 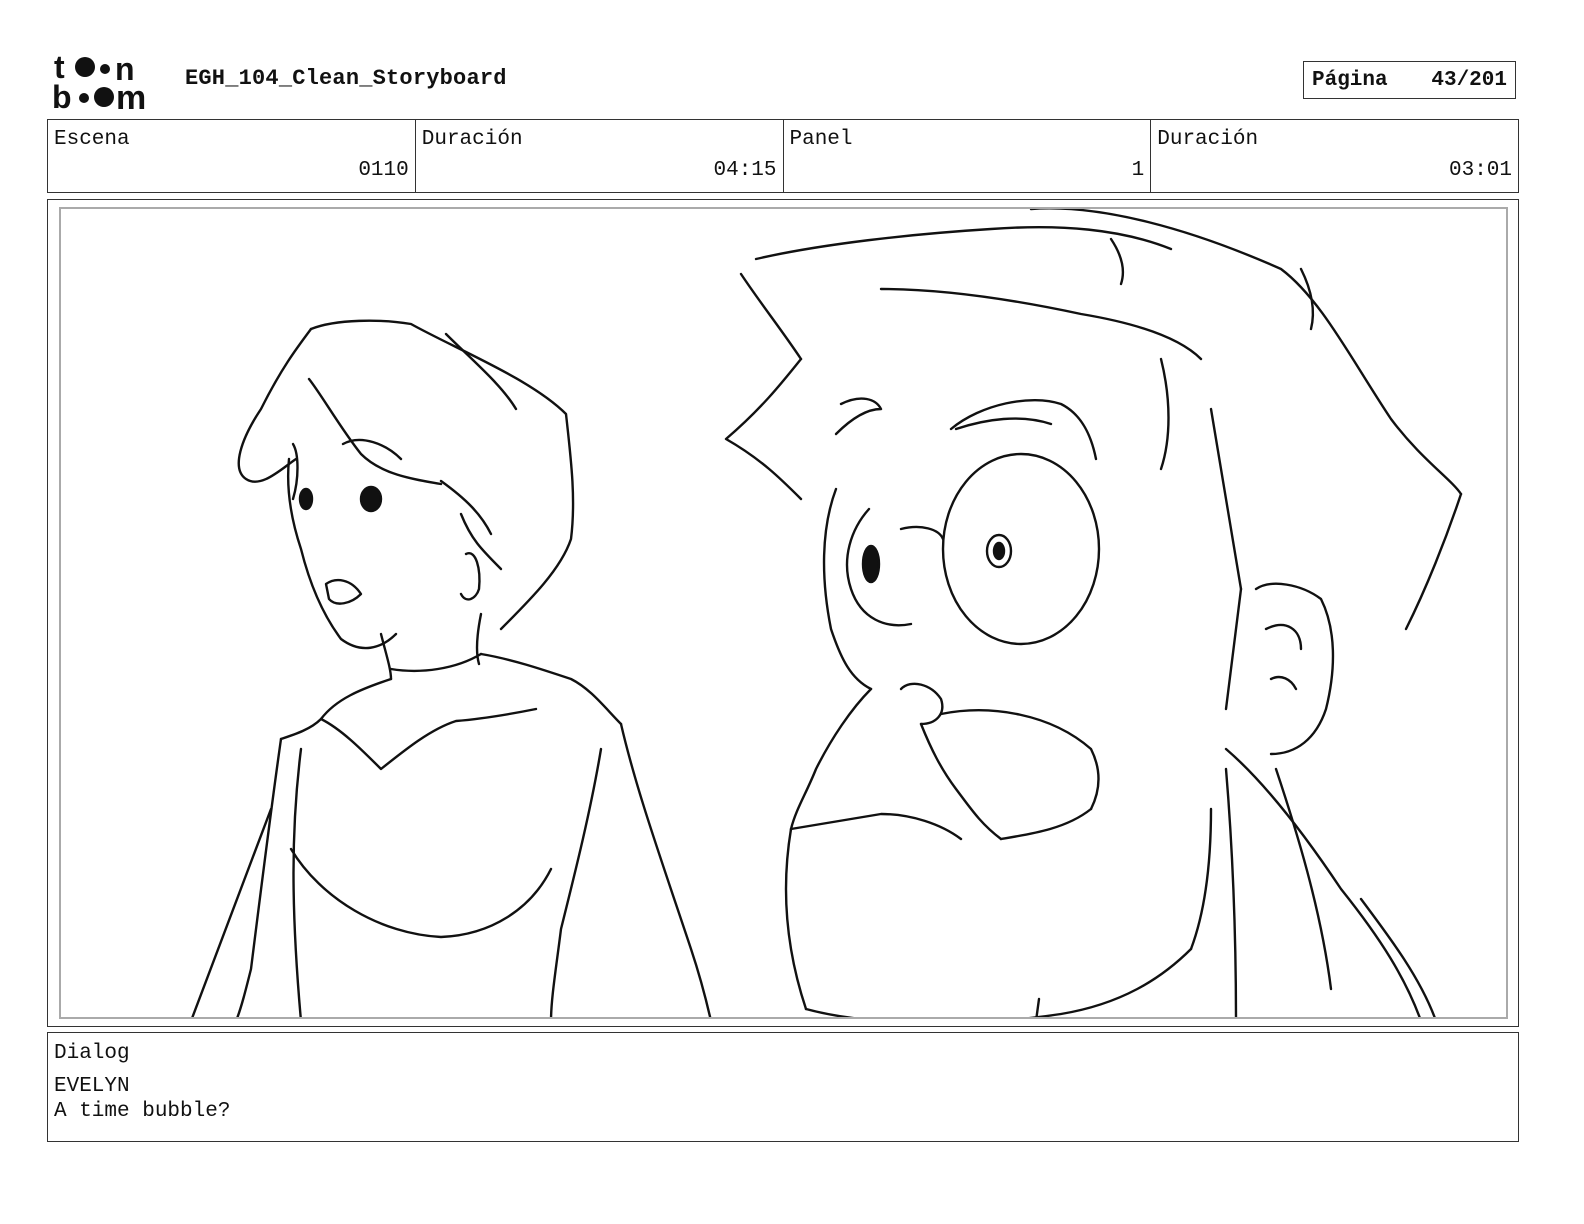 What do you see at coordinates (142, 1111) in the screenshot?
I see `dialog-line: A time bubble?` at bounding box center [142, 1111].